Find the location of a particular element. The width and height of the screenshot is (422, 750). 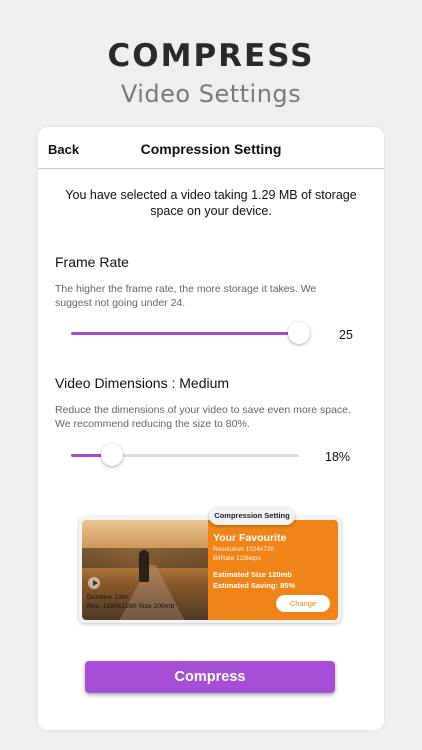

frame-rate-title: Frame Rate is located at coordinates (92, 262).